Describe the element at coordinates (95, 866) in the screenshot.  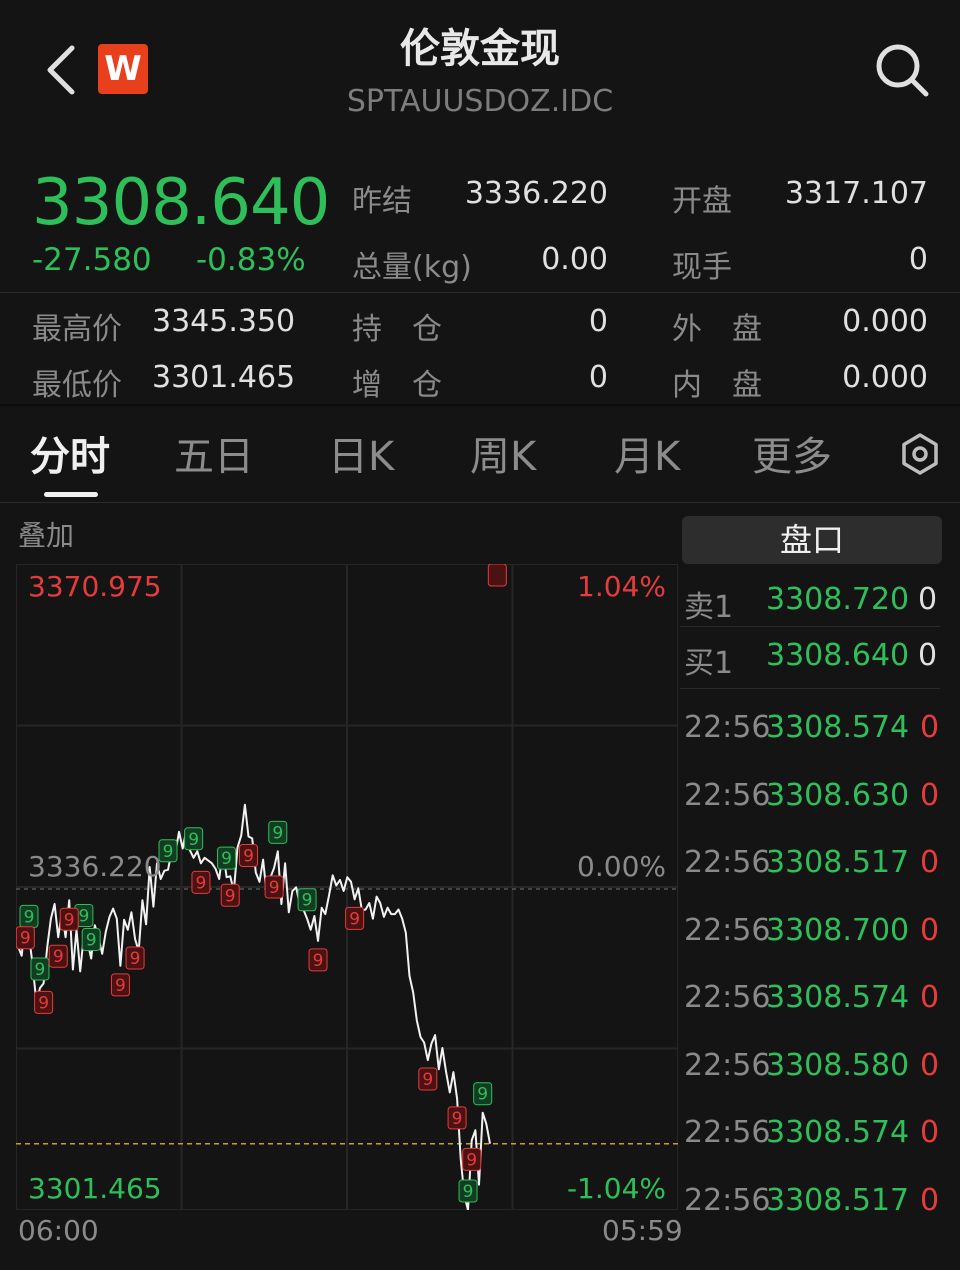
I see `y-mid-label: 3336.220` at that location.